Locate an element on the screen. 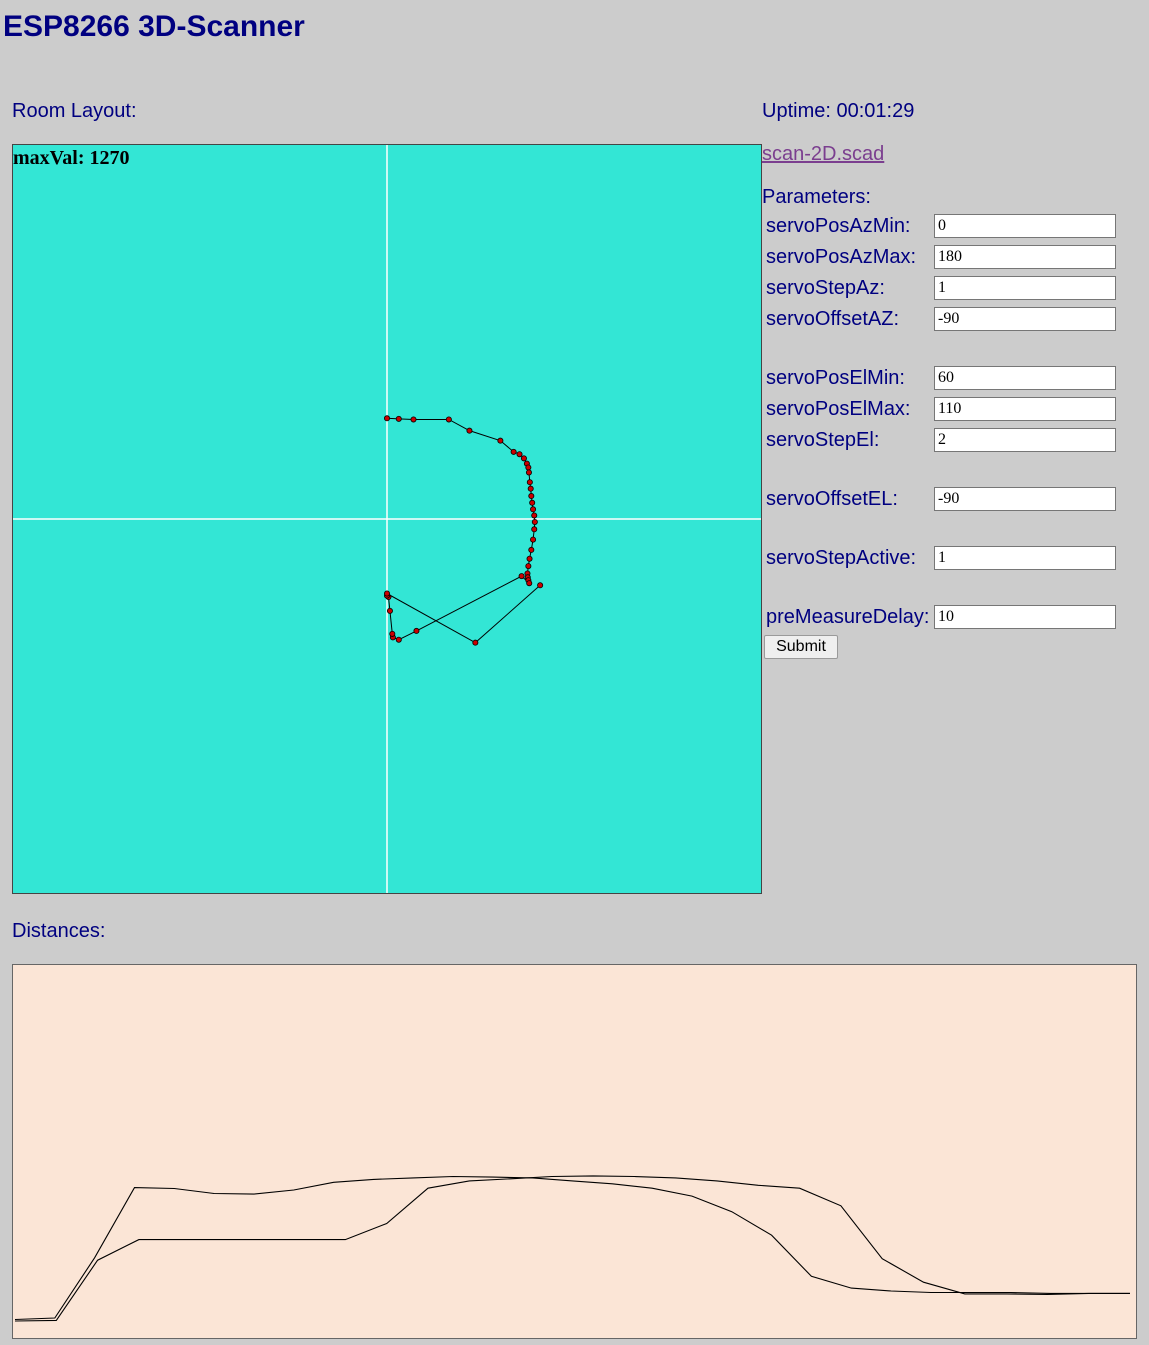  param-row-servo-pos-az-max: servoPosAzMax: is located at coordinates (941, 258).